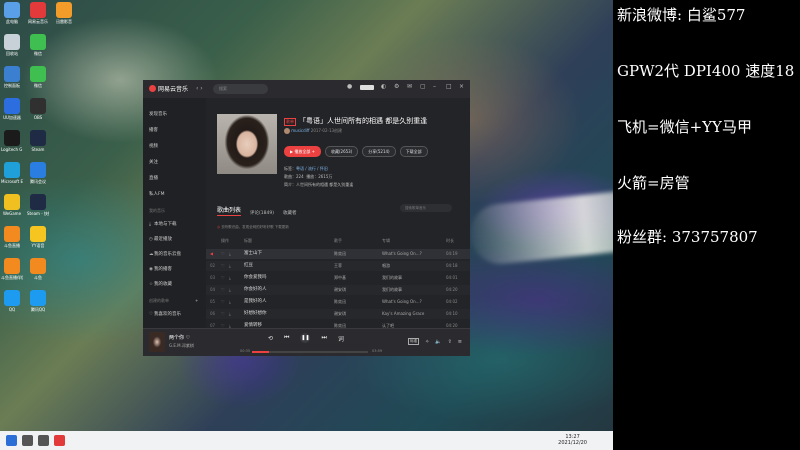 Image resolution: width=800 pixels, height=450 pixels. Describe the element at coordinates (300, 130) in the screenshot. I see `creator-name: musicdiff` at that location.